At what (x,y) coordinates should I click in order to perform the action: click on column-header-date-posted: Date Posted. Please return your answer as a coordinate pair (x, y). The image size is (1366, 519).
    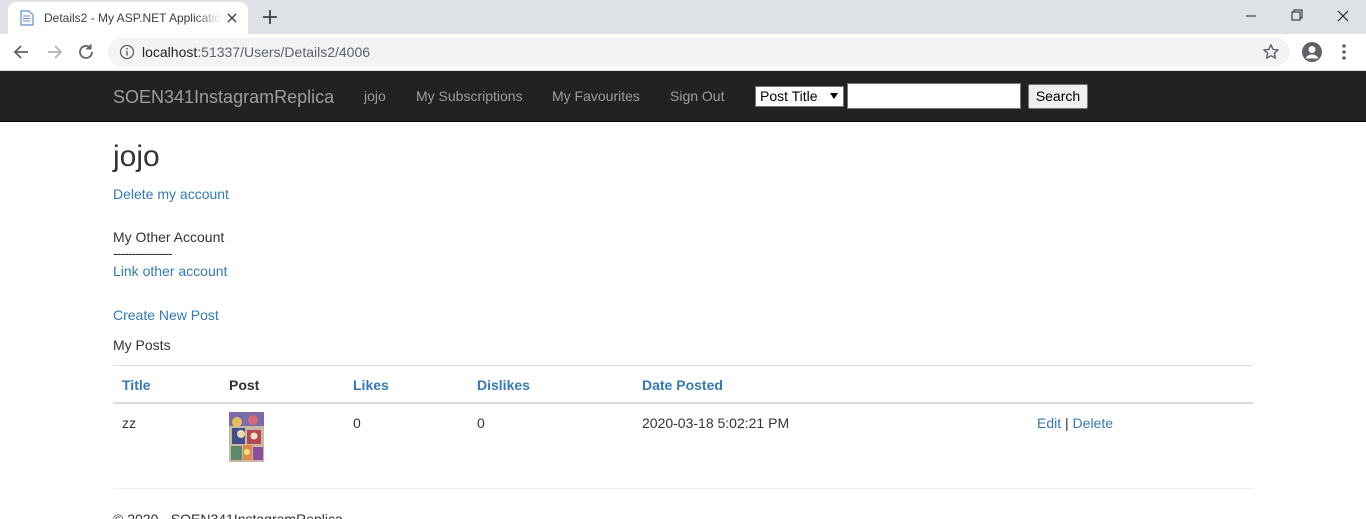
    Looking at the image, I should click on (682, 385).